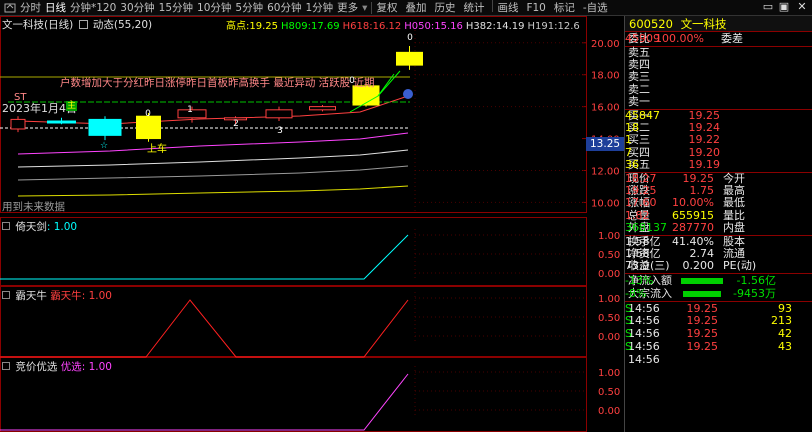 Image resolution: width=812 pixels, height=432 pixels. I want to click on toolbar-divider, so click(493, 6).